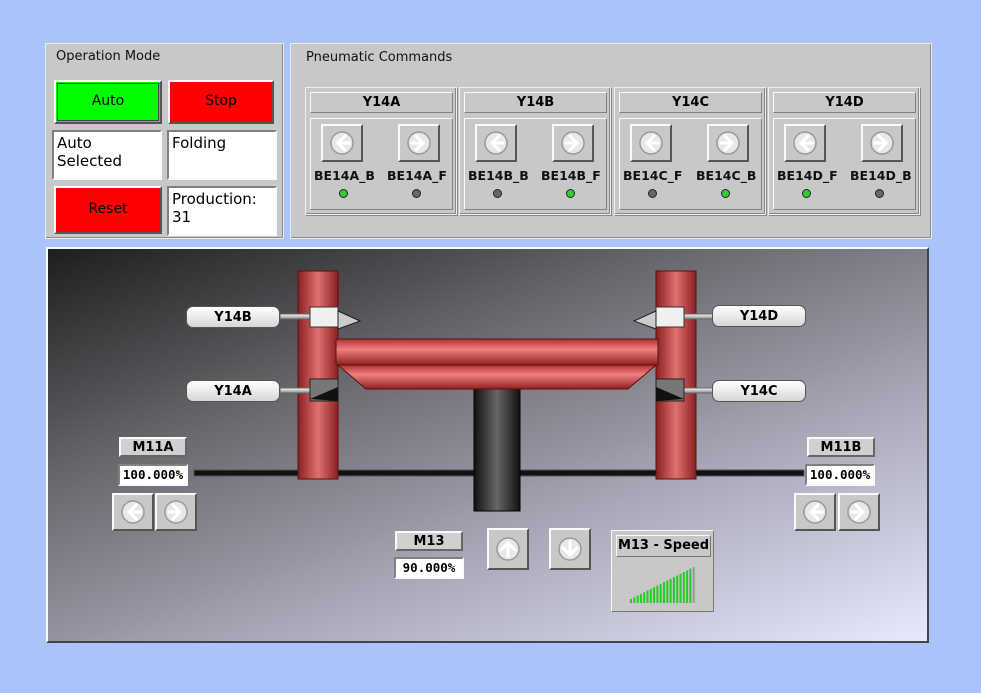 This screenshot has width=981, height=693. Describe the element at coordinates (221, 102) in the screenshot. I see `stop-button: Stop` at that location.